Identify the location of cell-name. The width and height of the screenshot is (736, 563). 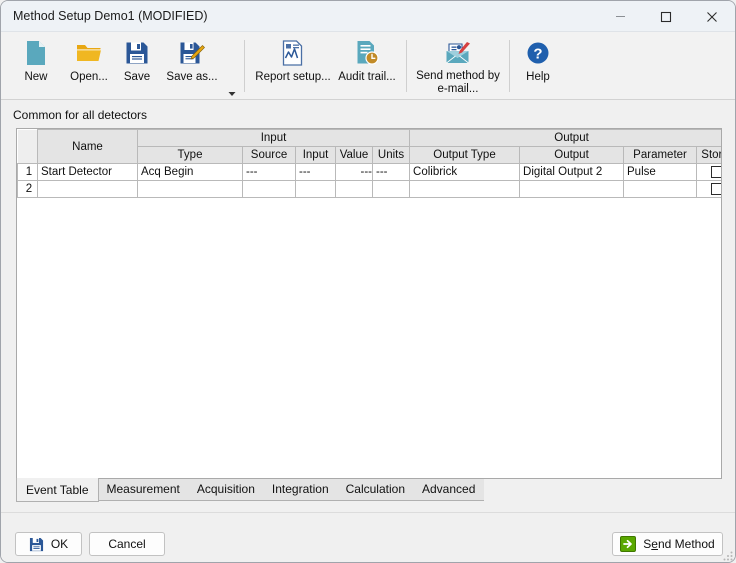
(87, 189).